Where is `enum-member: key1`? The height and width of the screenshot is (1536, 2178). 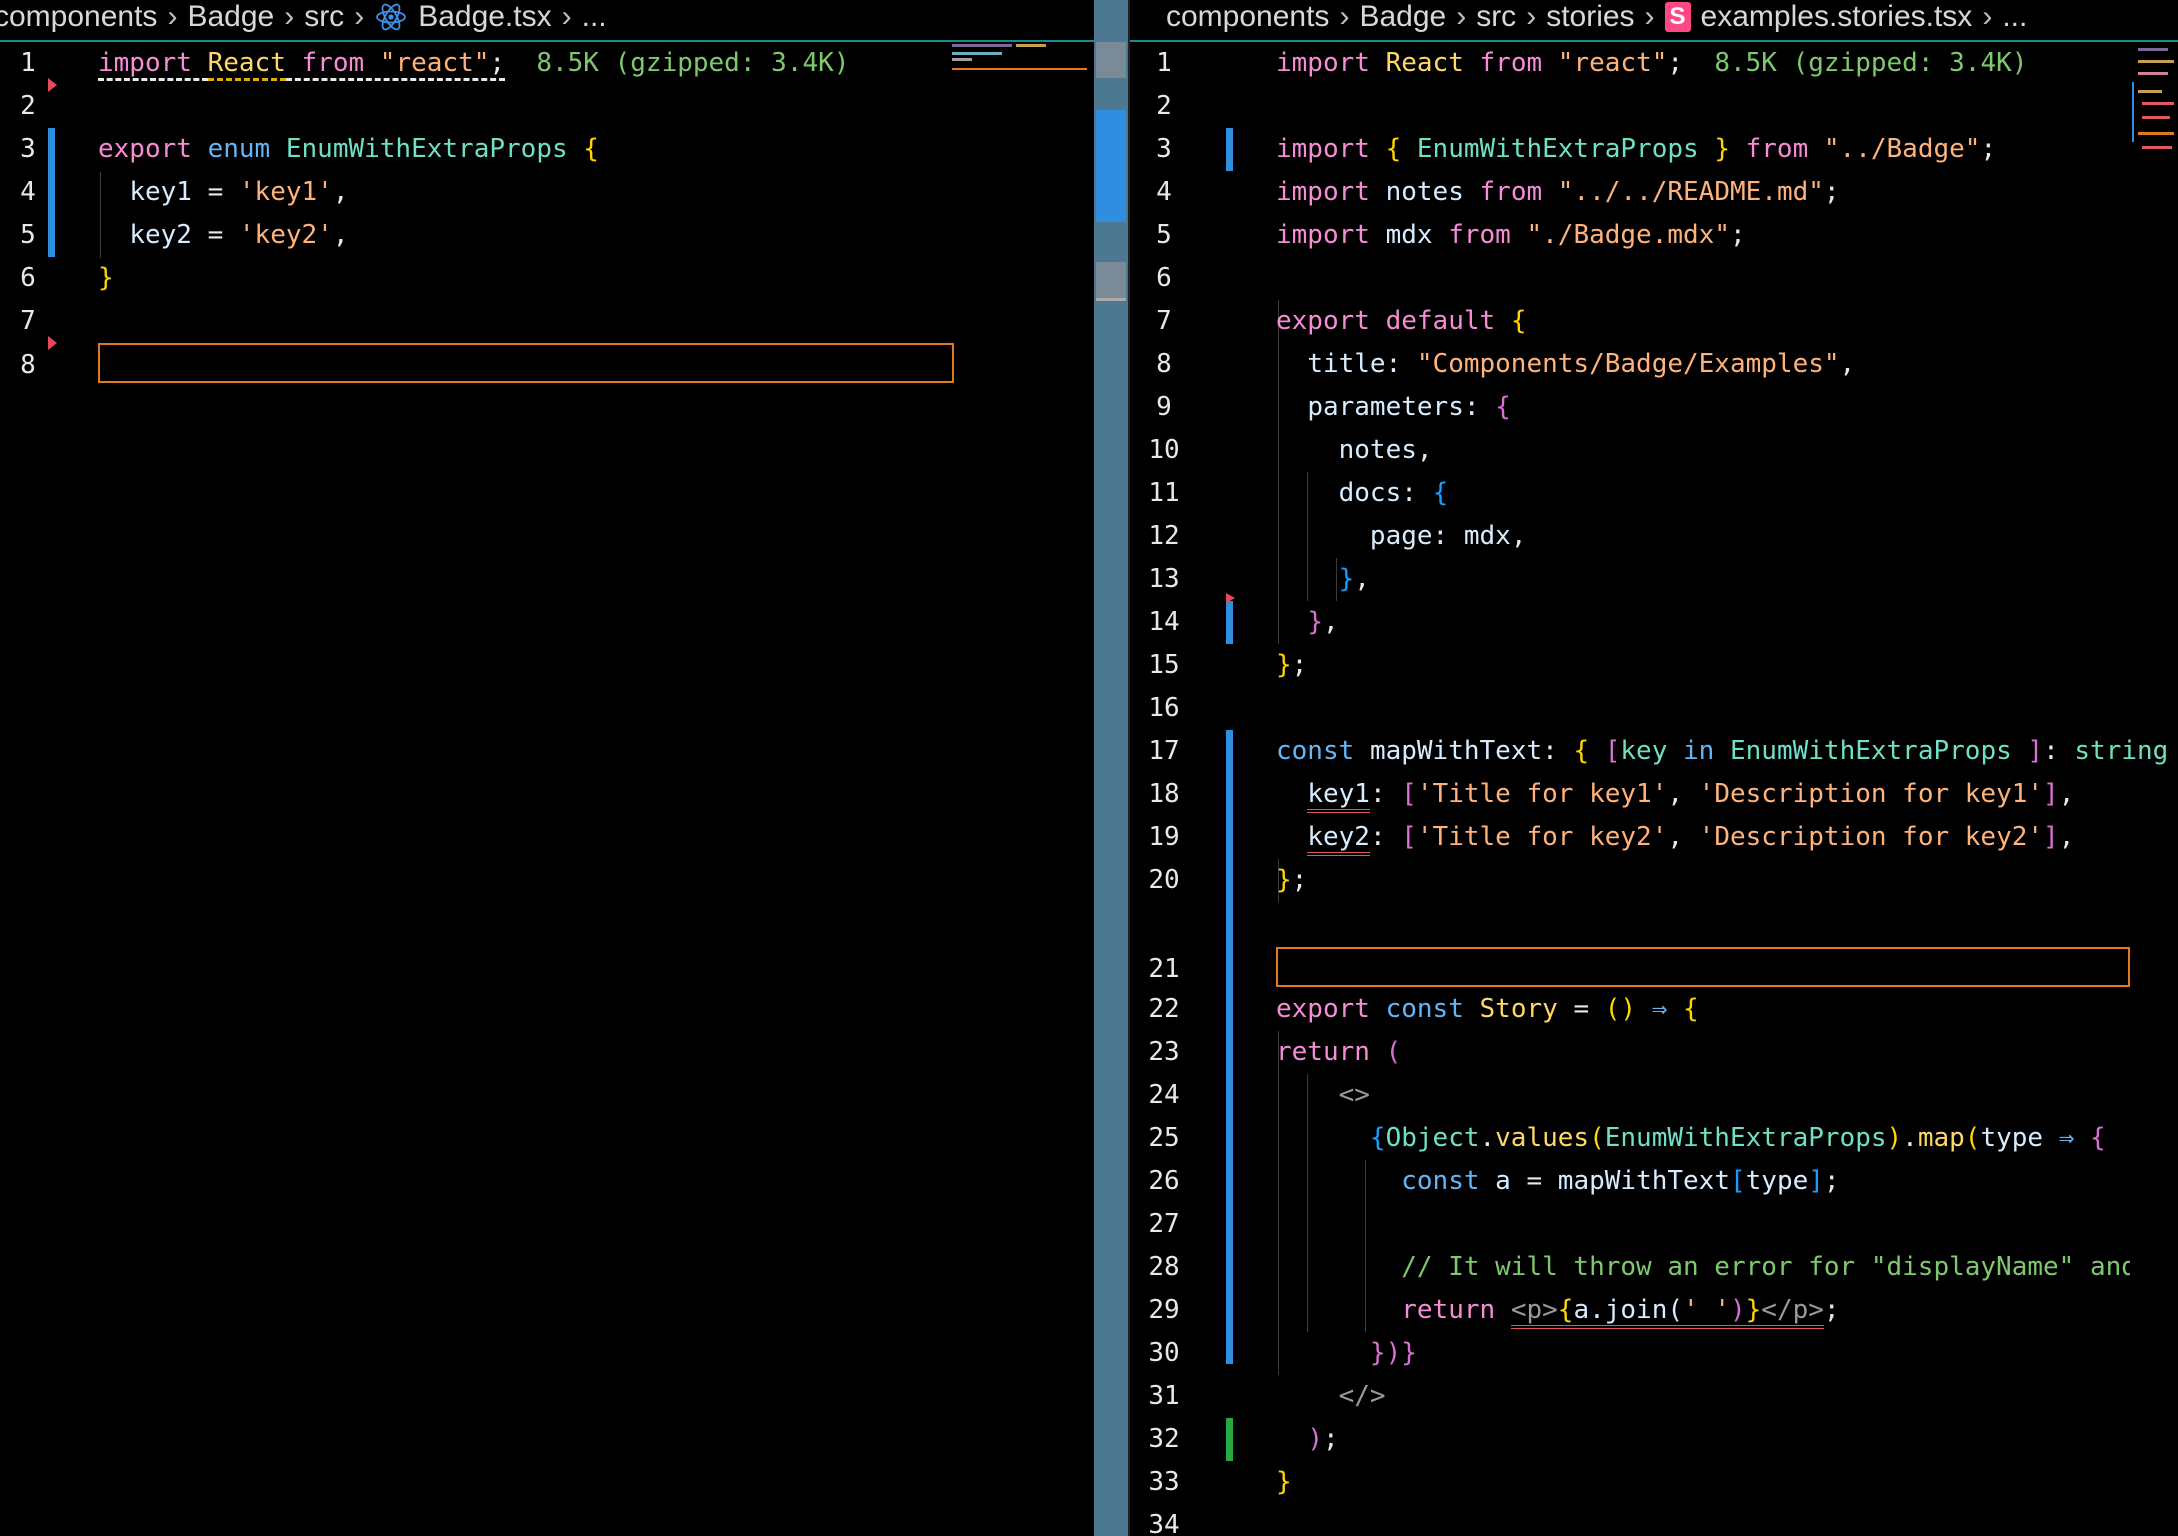
enum-member: key1 is located at coordinates (160, 192).